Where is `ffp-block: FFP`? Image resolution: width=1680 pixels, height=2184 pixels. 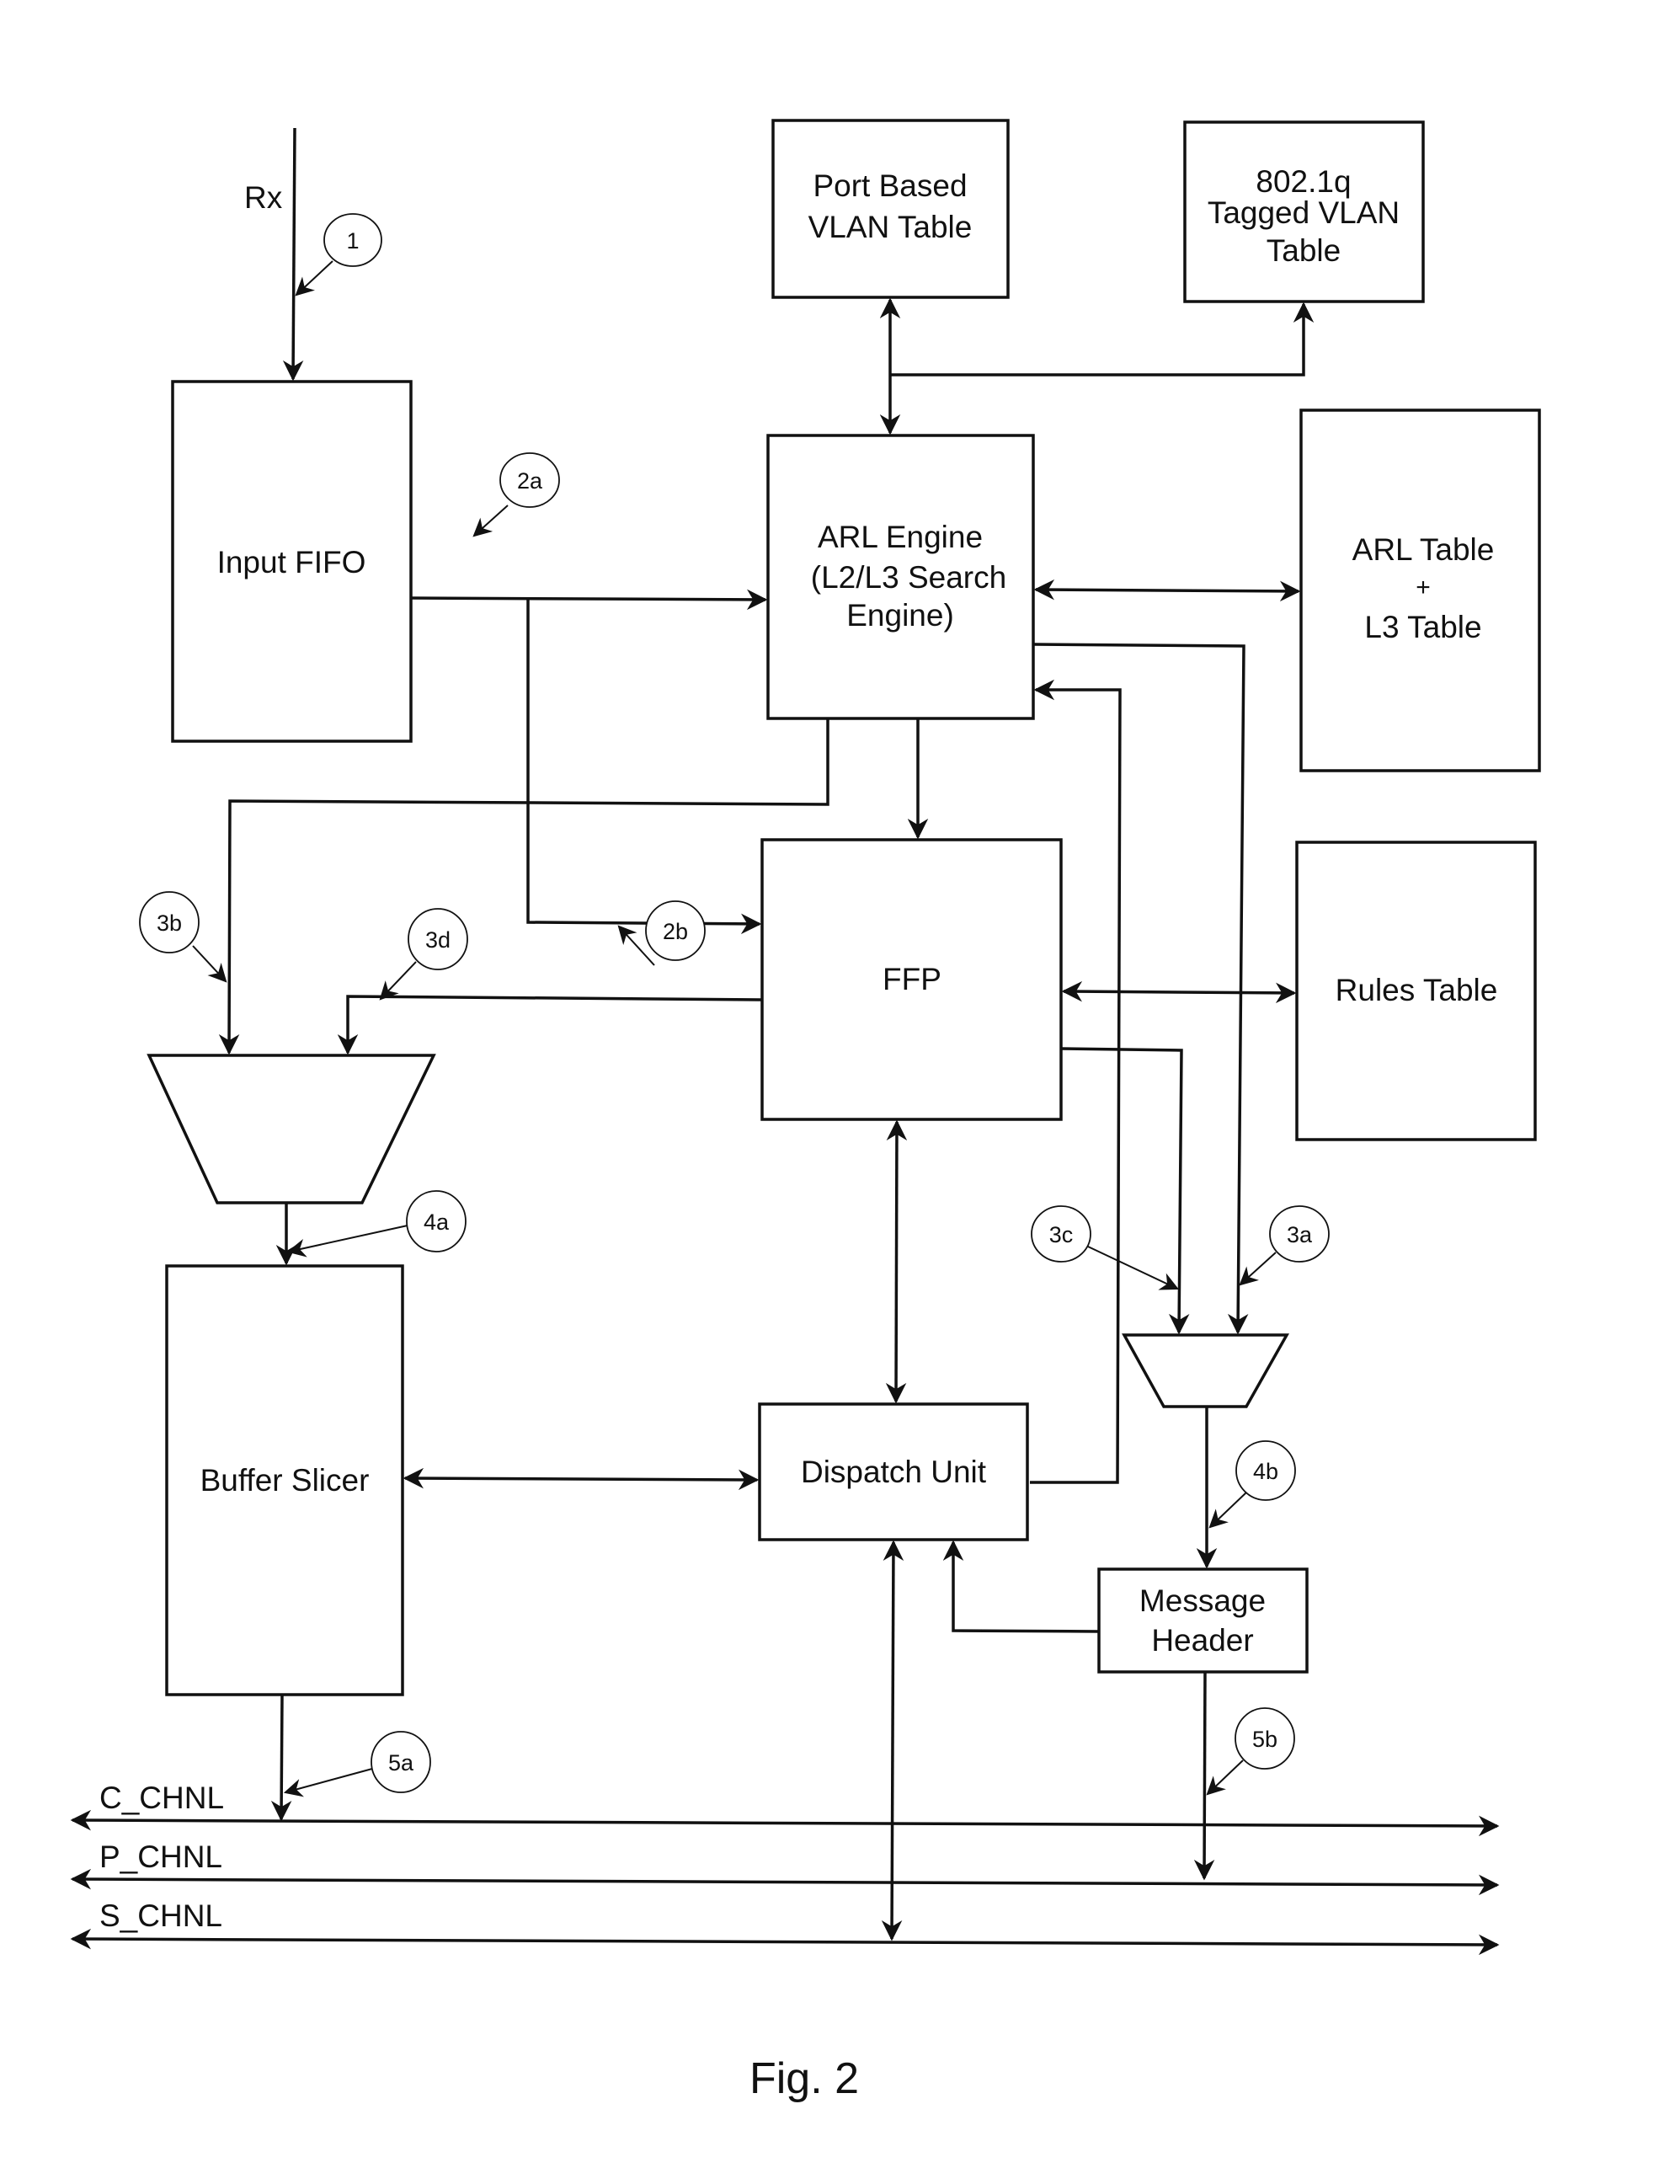 ffp-block: FFP is located at coordinates (911, 980).